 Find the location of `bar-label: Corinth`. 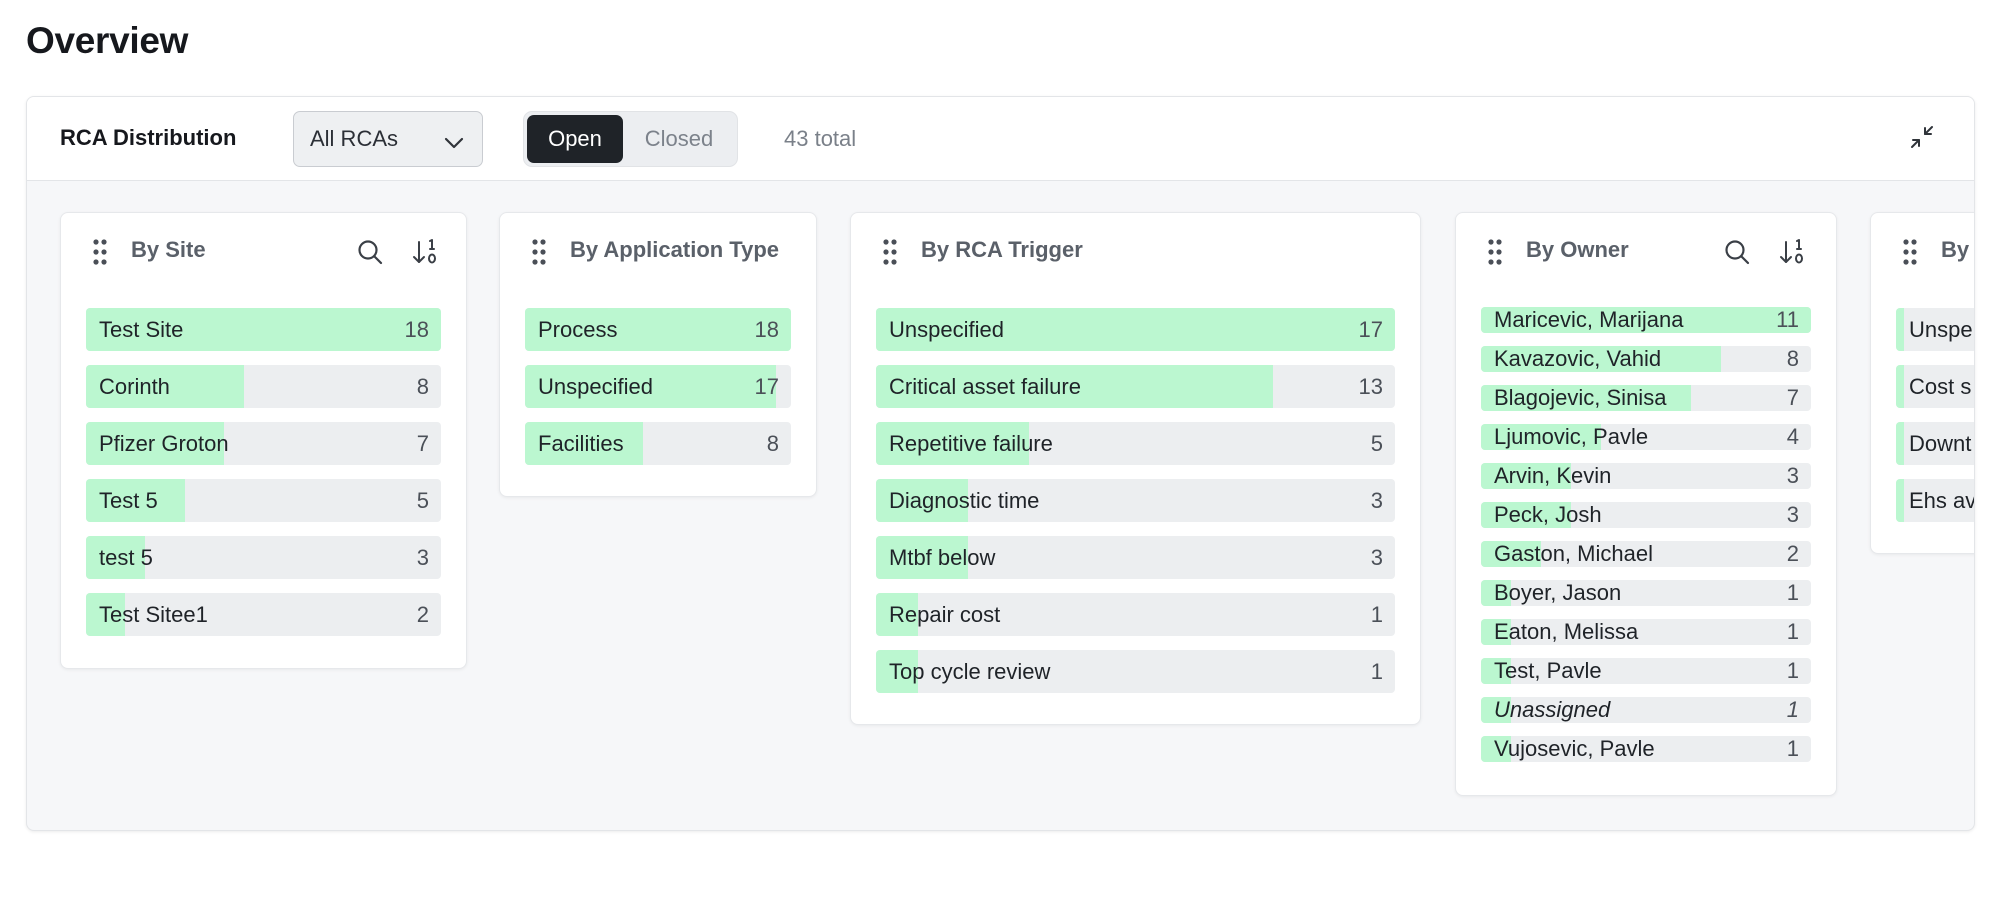

bar-label: Corinth is located at coordinates (134, 386).